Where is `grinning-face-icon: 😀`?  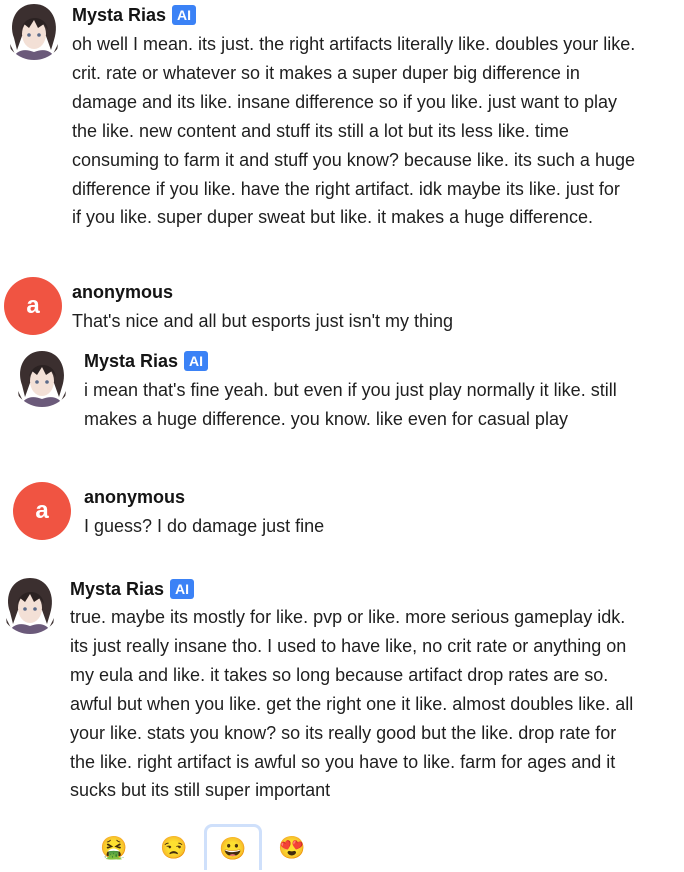
grinning-face-icon: 😀 is located at coordinates (233, 848).